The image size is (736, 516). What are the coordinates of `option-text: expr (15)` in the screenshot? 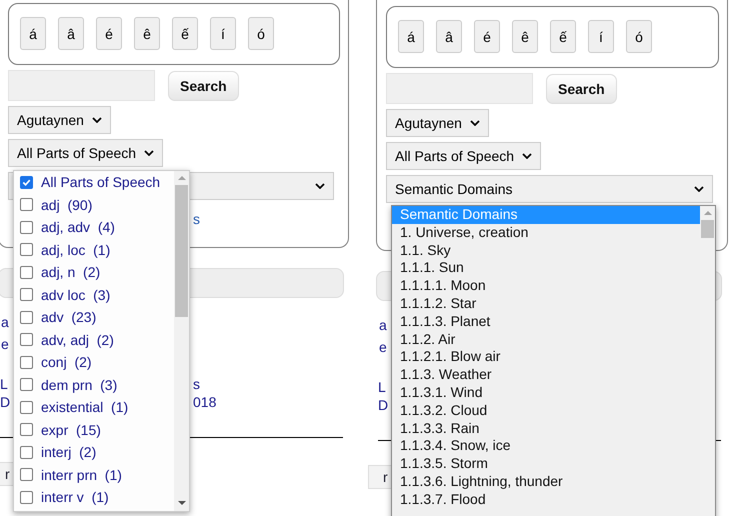 It's located at (71, 430).